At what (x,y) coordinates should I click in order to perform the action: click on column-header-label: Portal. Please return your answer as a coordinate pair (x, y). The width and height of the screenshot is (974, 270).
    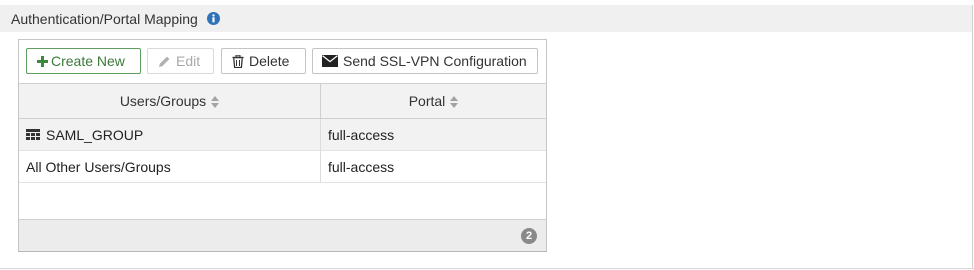
    Looking at the image, I should click on (427, 101).